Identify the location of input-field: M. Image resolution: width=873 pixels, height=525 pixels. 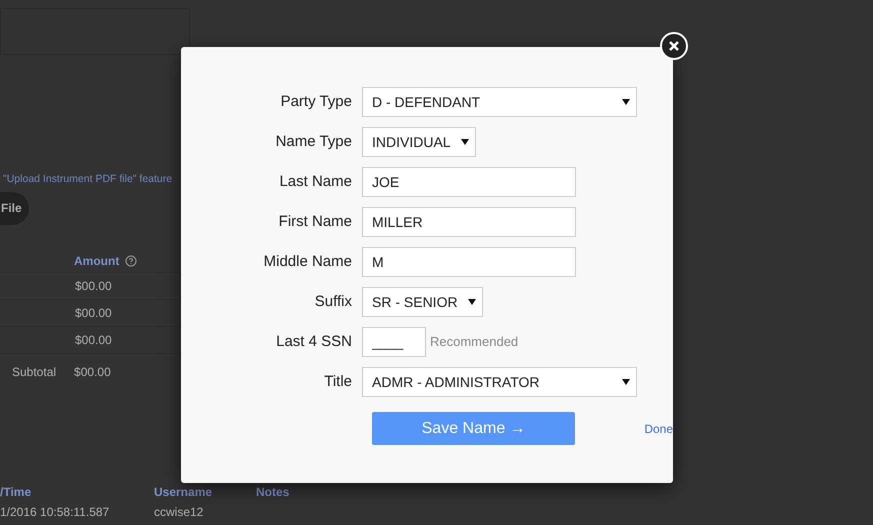
(469, 262).